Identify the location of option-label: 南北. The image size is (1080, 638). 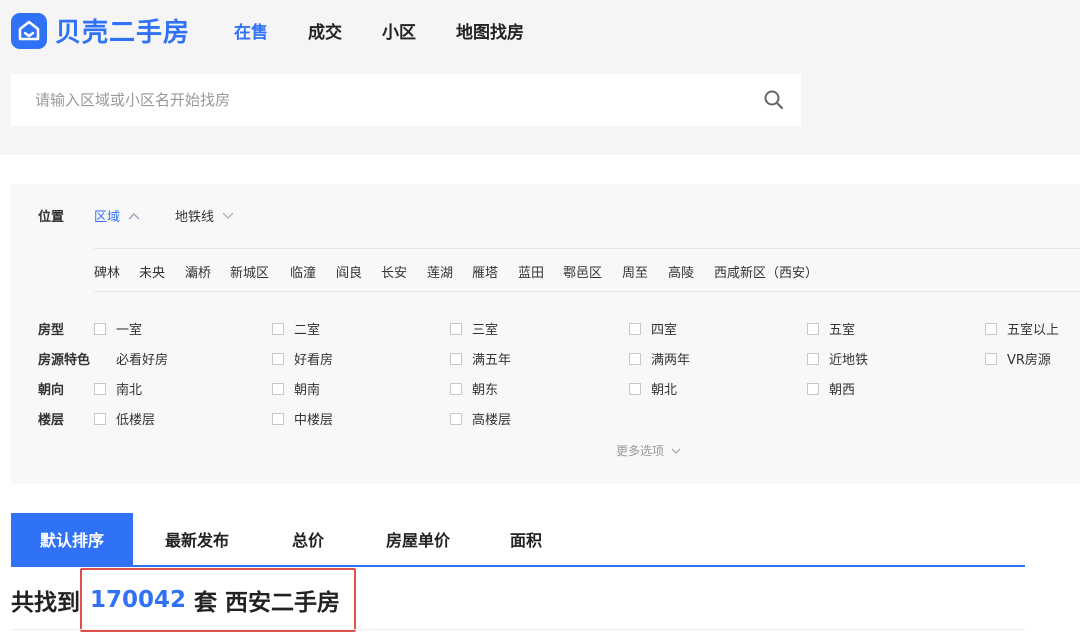
(129, 390).